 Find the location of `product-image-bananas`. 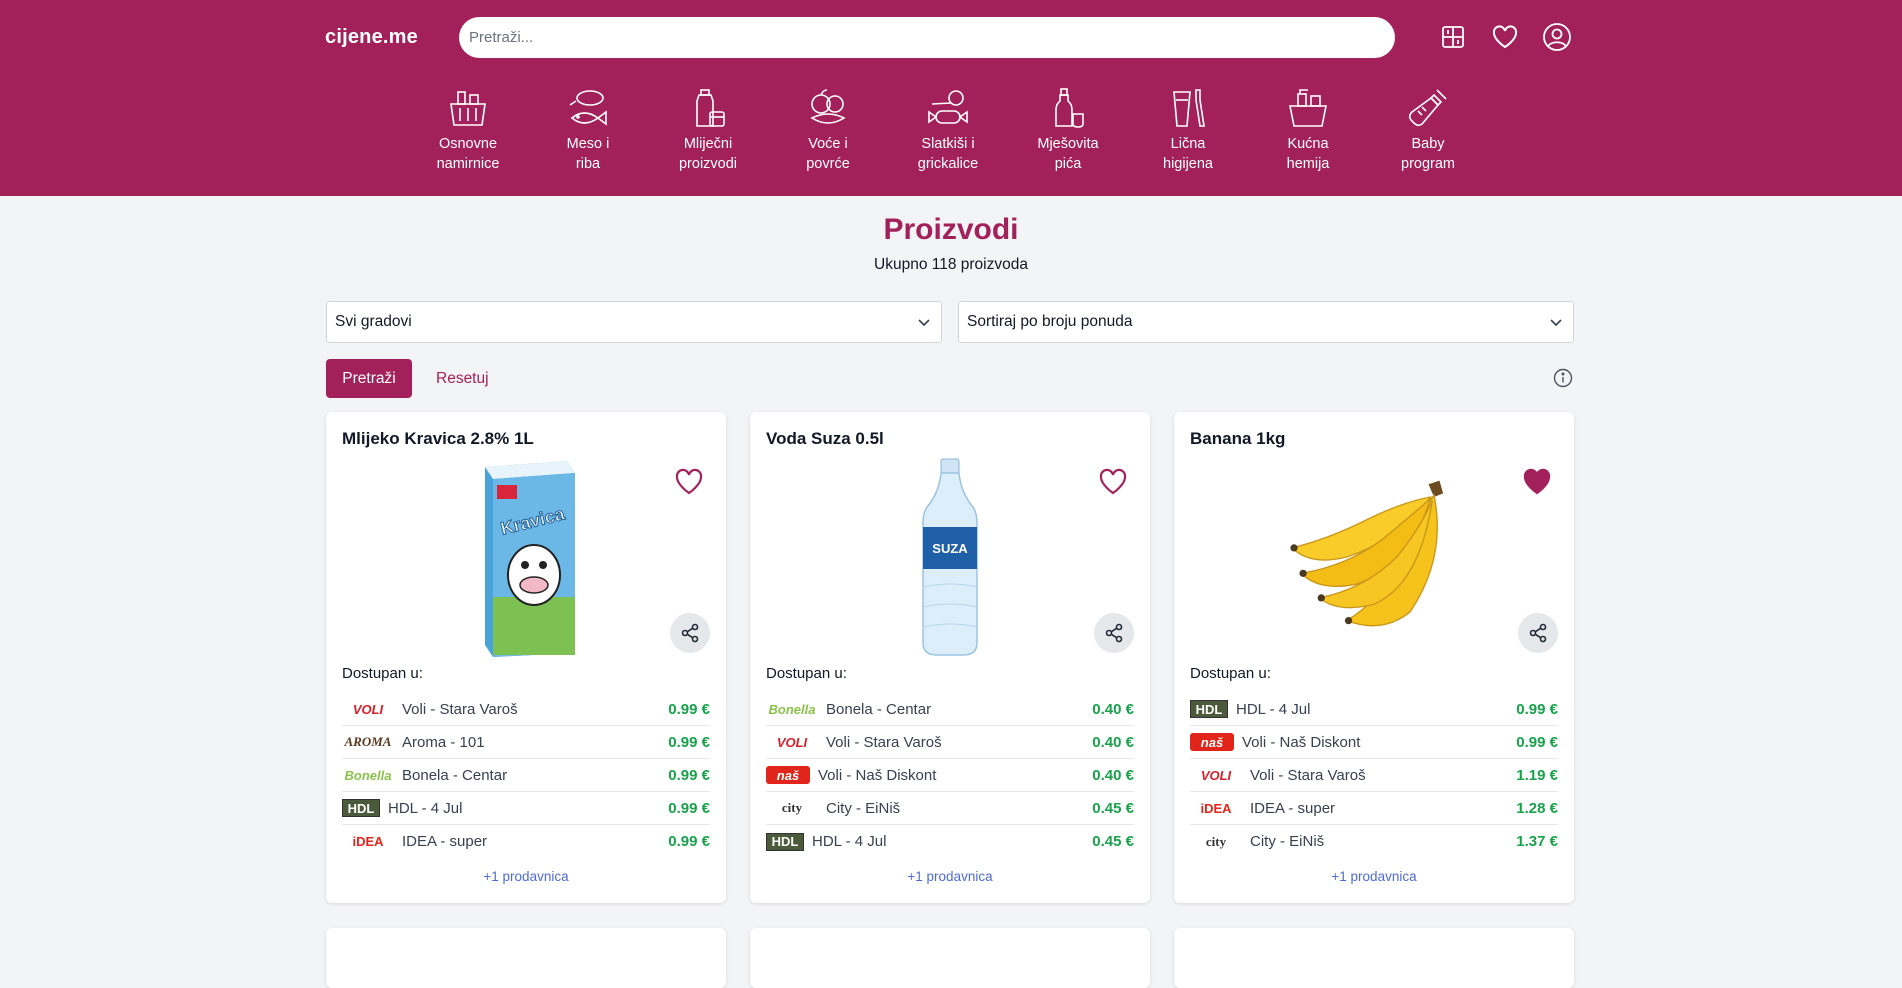

product-image-bananas is located at coordinates (1374, 557).